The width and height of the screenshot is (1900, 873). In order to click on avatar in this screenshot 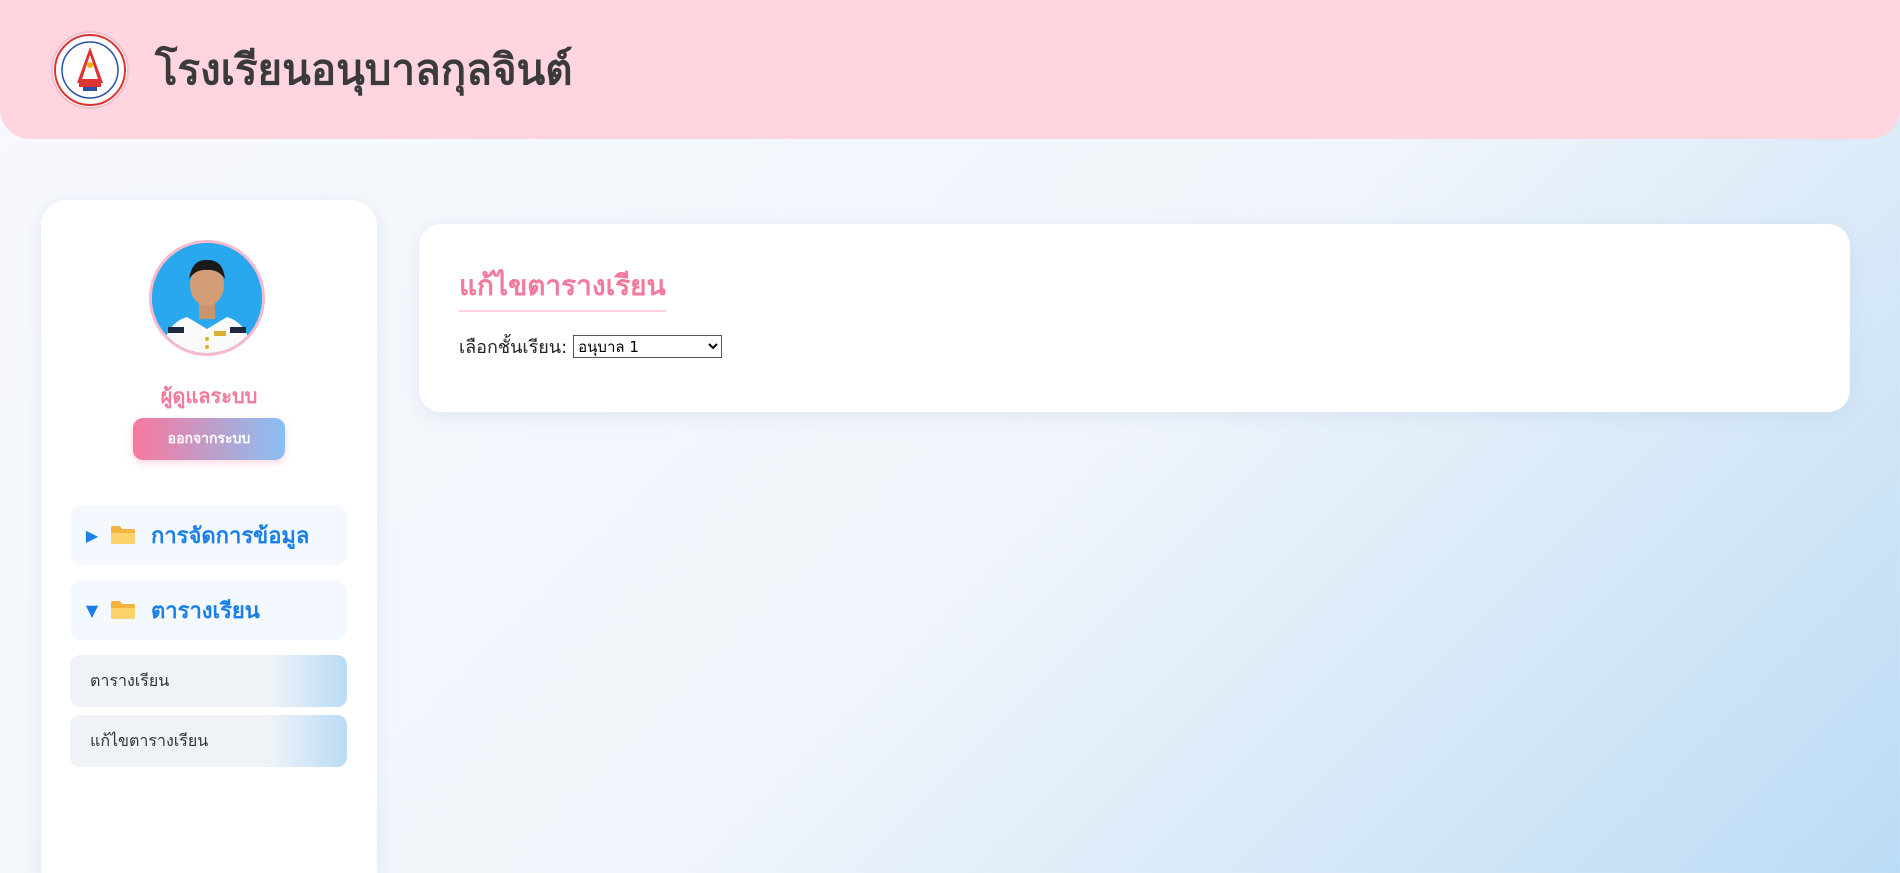, I will do `click(207, 298)`.